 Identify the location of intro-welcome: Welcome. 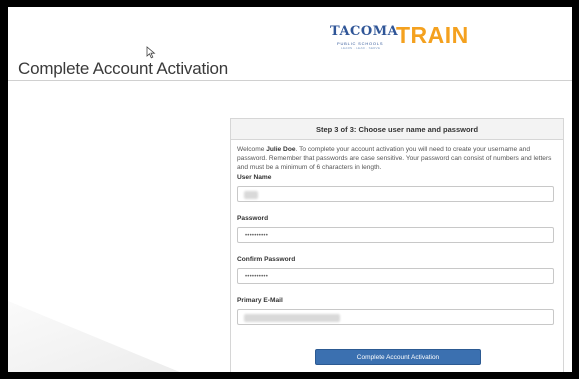
(252, 149).